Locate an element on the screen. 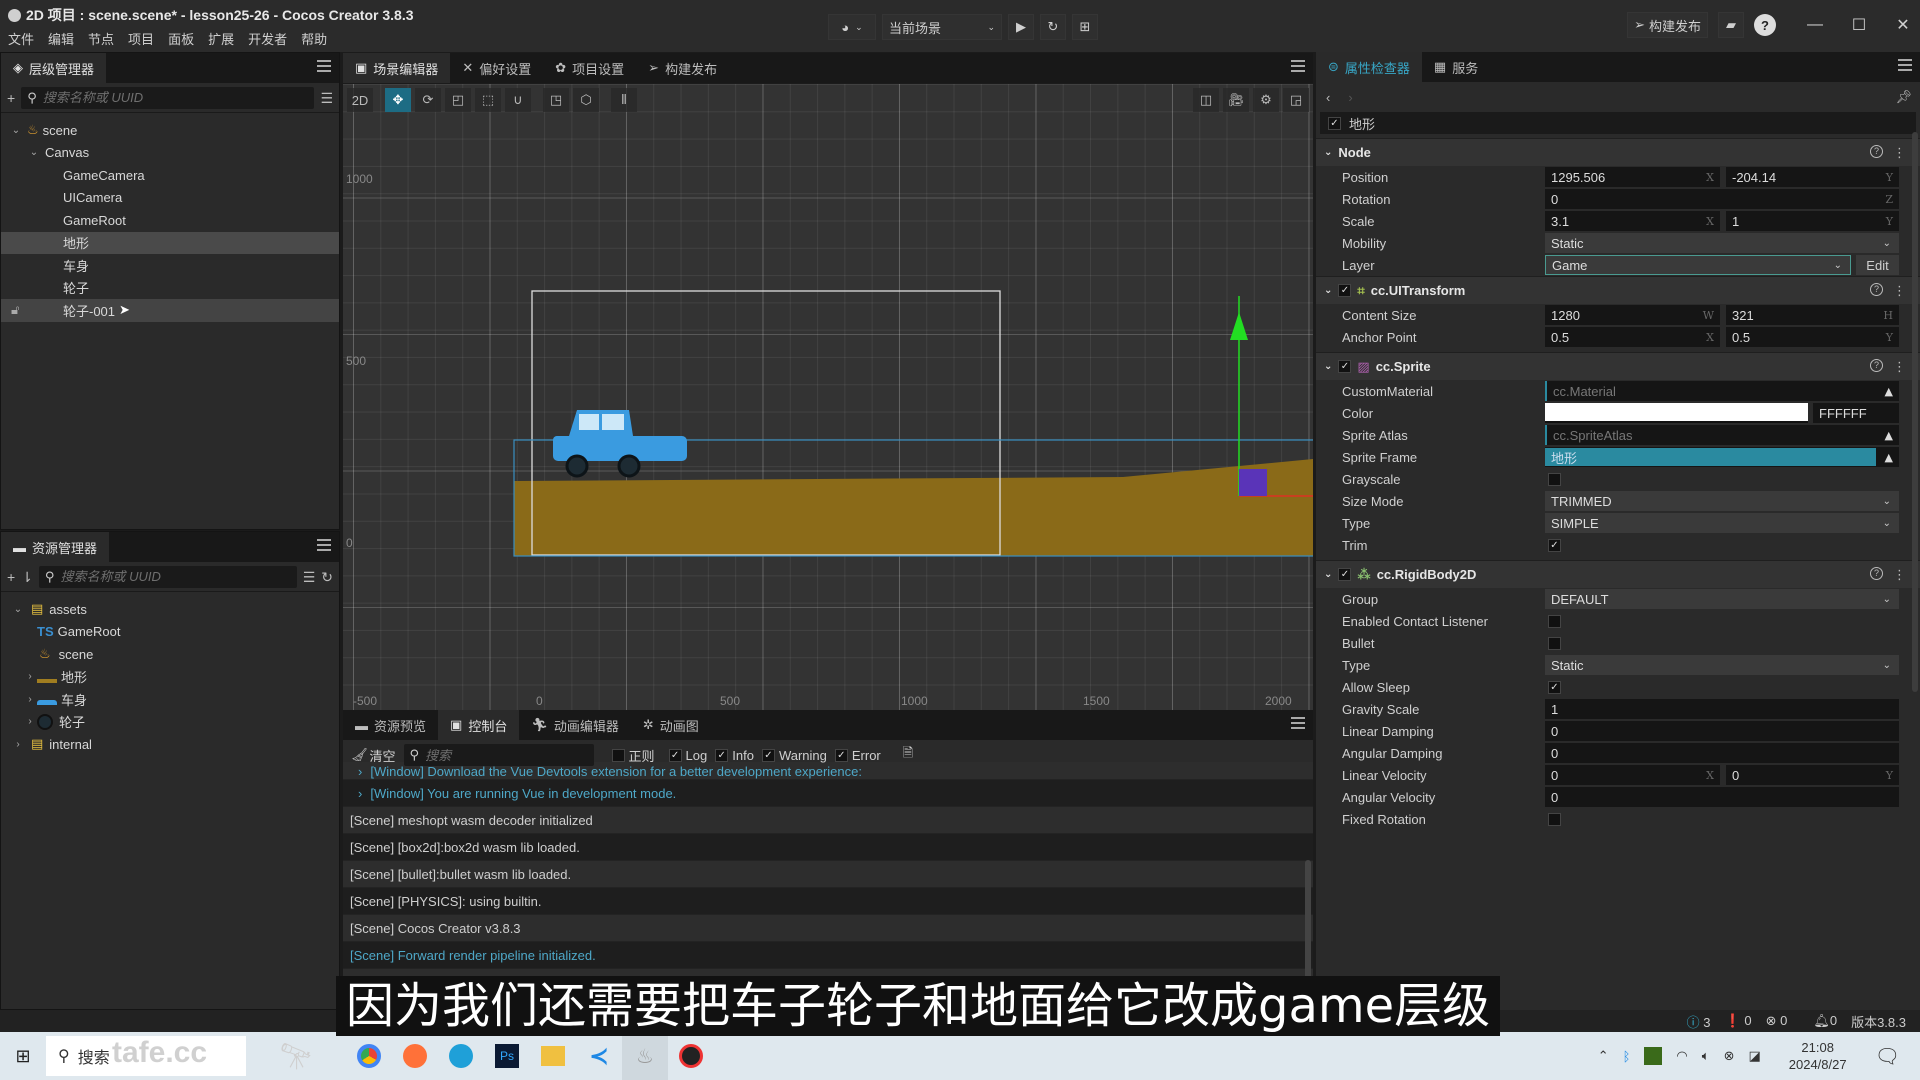  tree-item: GameCamera is located at coordinates (170, 175).